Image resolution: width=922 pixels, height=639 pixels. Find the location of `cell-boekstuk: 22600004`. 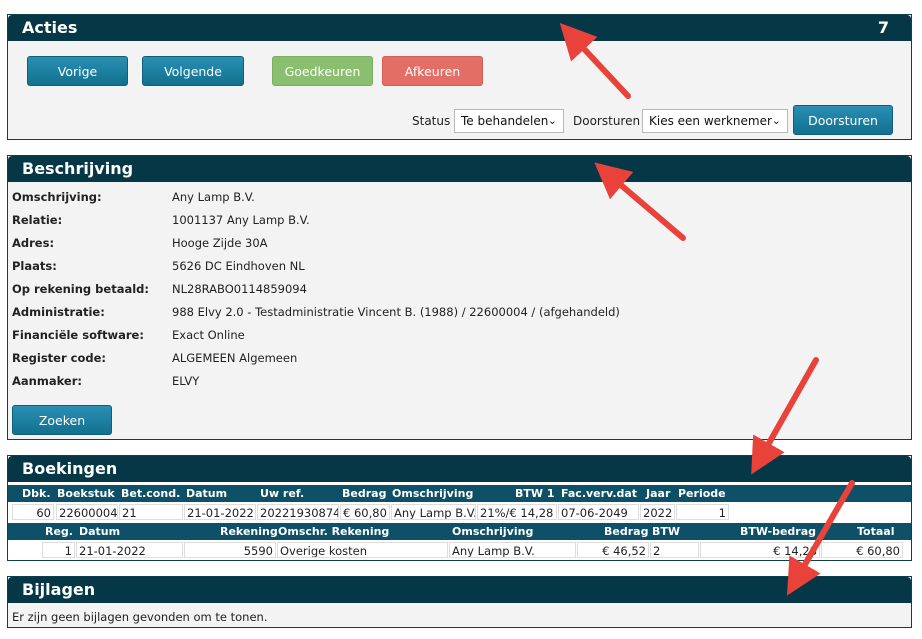

cell-boekstuk: 22600004 is located at coordinates (87, 512).